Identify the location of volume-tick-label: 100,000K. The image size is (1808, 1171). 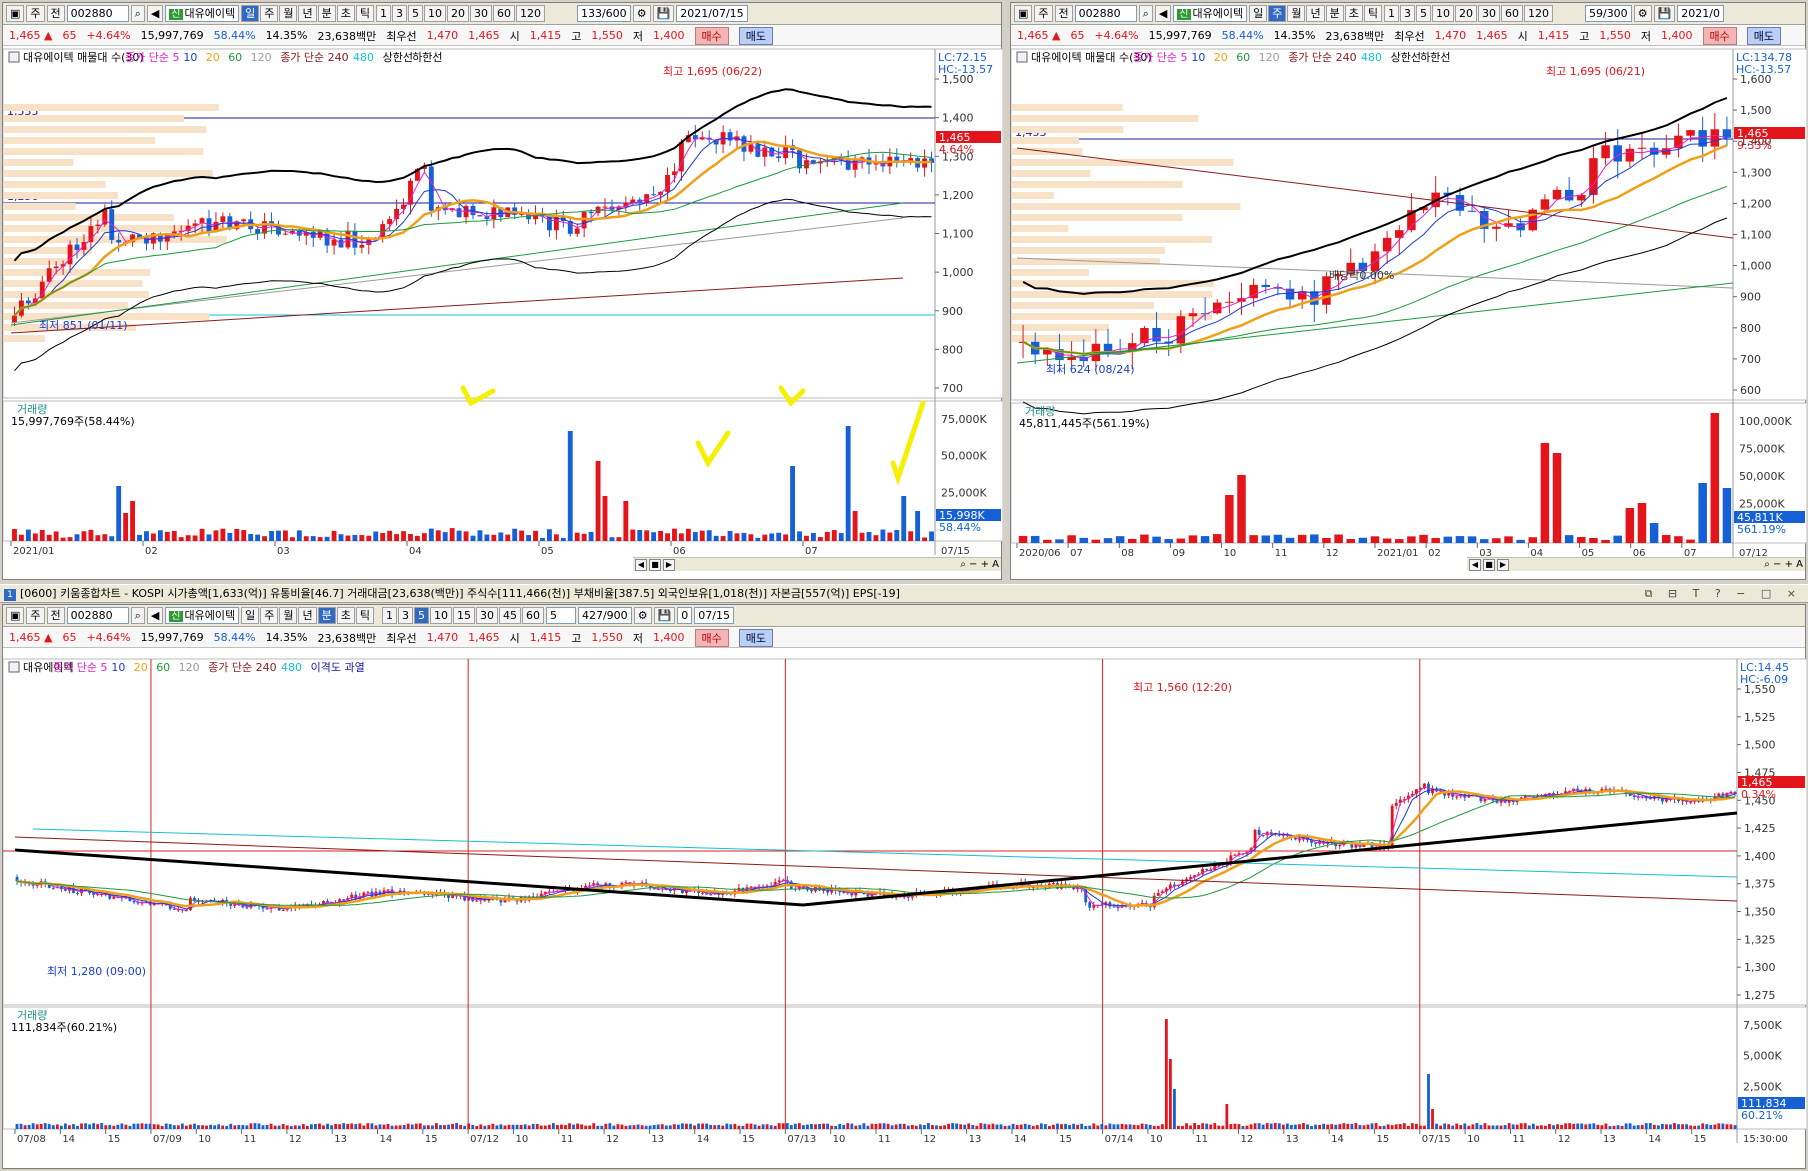
(1765, 421).